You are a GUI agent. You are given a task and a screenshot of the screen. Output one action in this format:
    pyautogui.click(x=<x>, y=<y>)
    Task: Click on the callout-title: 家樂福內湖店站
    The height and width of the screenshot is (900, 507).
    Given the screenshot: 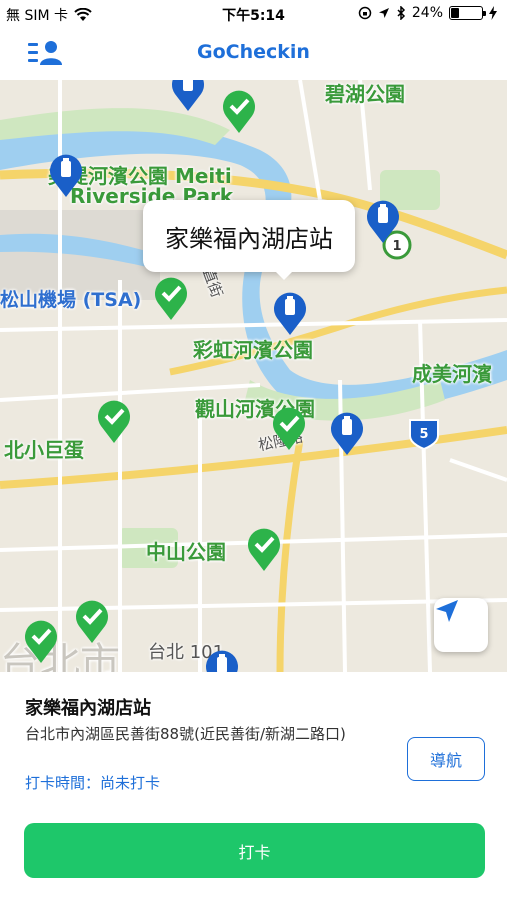 What is the action you would take?
    pyautogui.click(x=249, y=238)
    